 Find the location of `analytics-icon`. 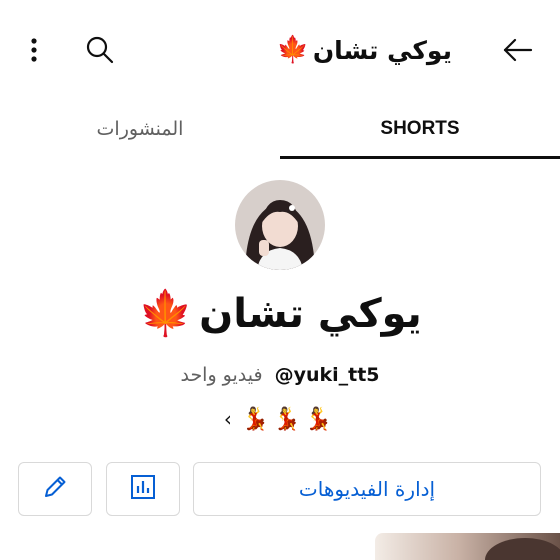

analytics-icon is located at coordinates (143, 489).